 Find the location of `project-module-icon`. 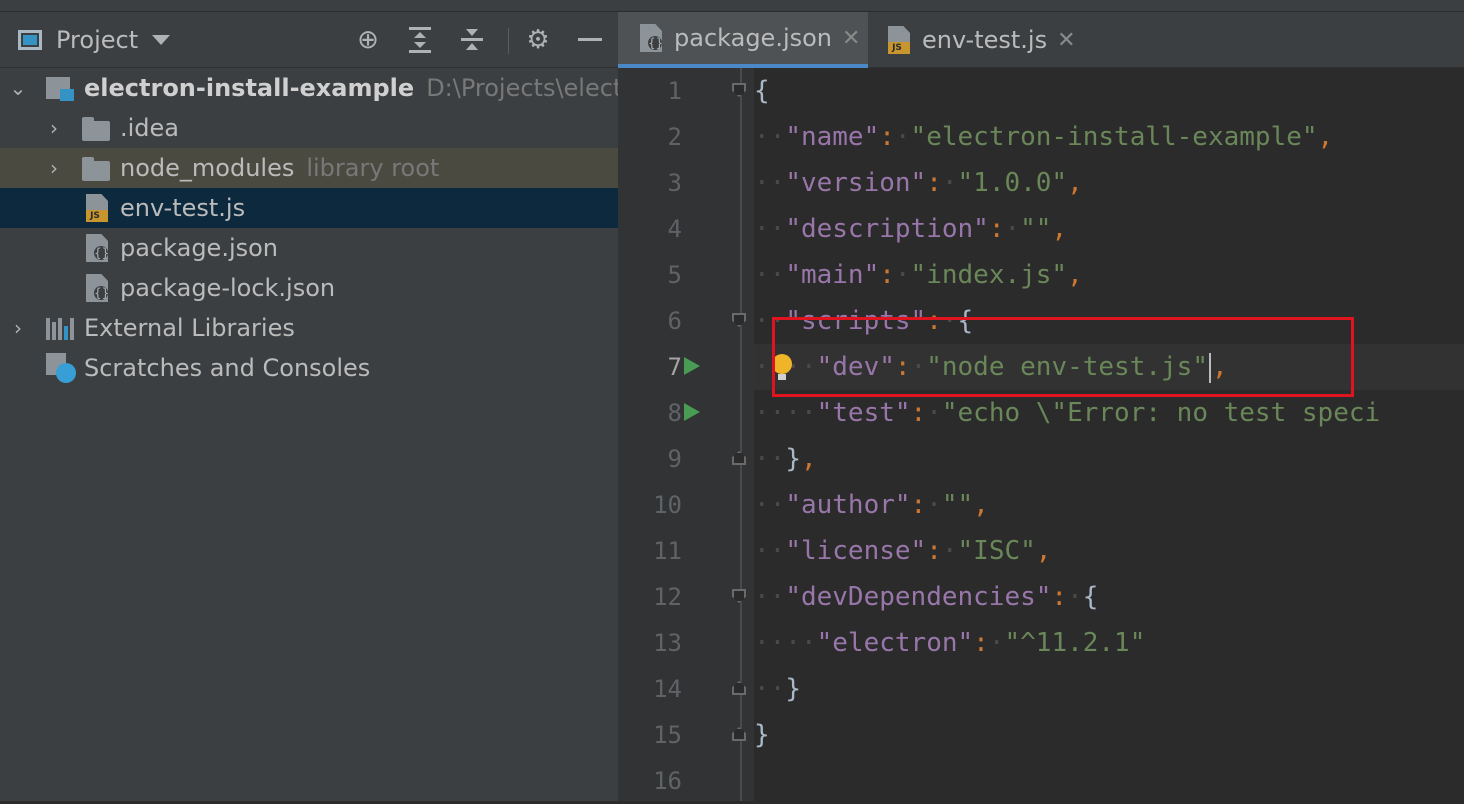

project-module-icon is located at coordinates (60, 89).